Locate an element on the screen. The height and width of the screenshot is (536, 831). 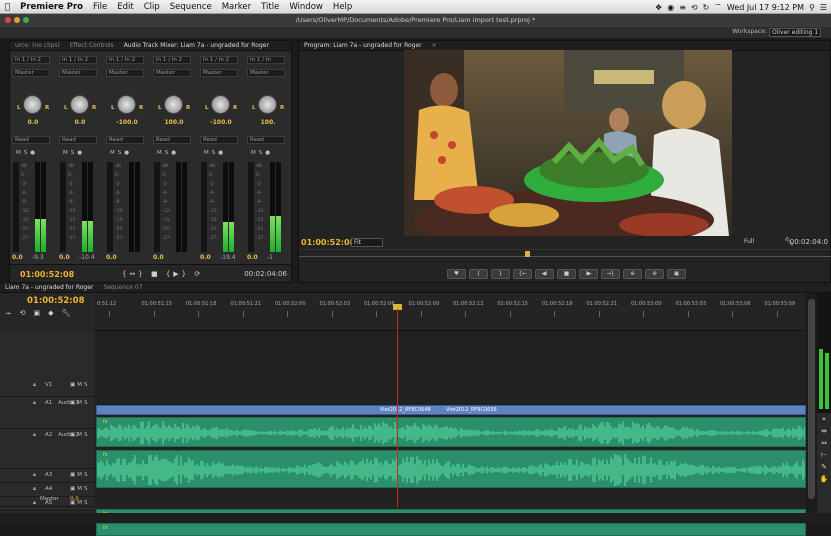
track-header-a2: 🔒︎ A2 Audio 2 ▣MS is located at coordinates (47, 449).